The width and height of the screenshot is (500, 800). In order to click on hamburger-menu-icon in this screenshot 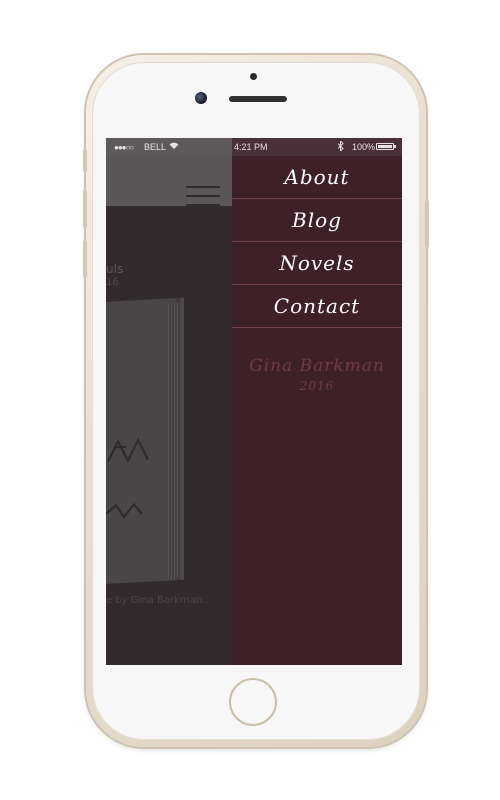, I will do `click(204, 199)`.